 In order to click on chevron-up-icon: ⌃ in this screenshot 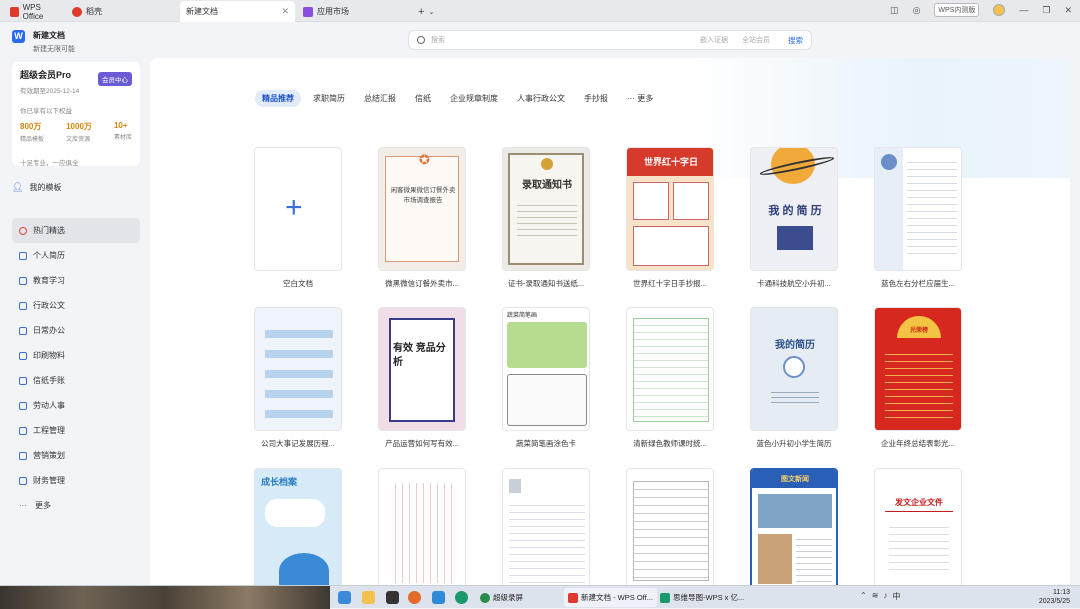, I will do `click(863, 596)`.